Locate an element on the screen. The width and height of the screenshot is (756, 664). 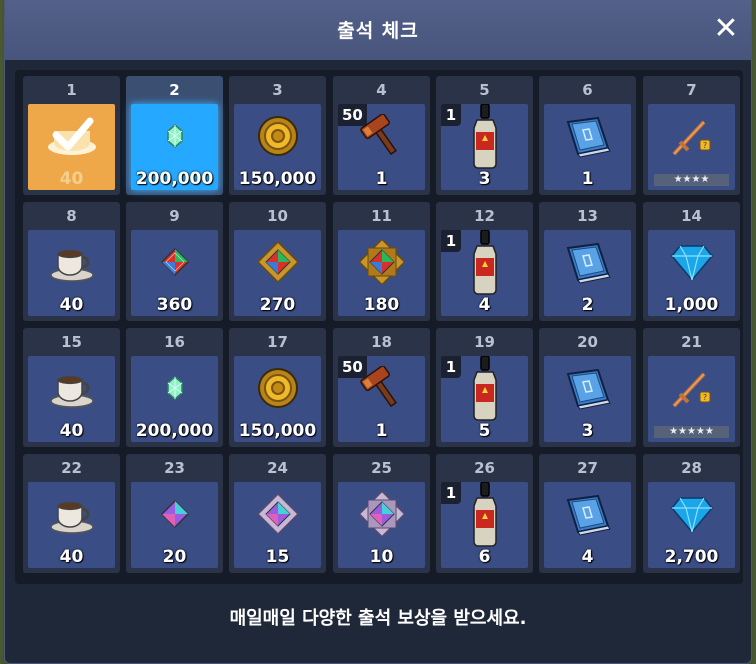
prism-gem-icon is located at coordinates (175, 516).